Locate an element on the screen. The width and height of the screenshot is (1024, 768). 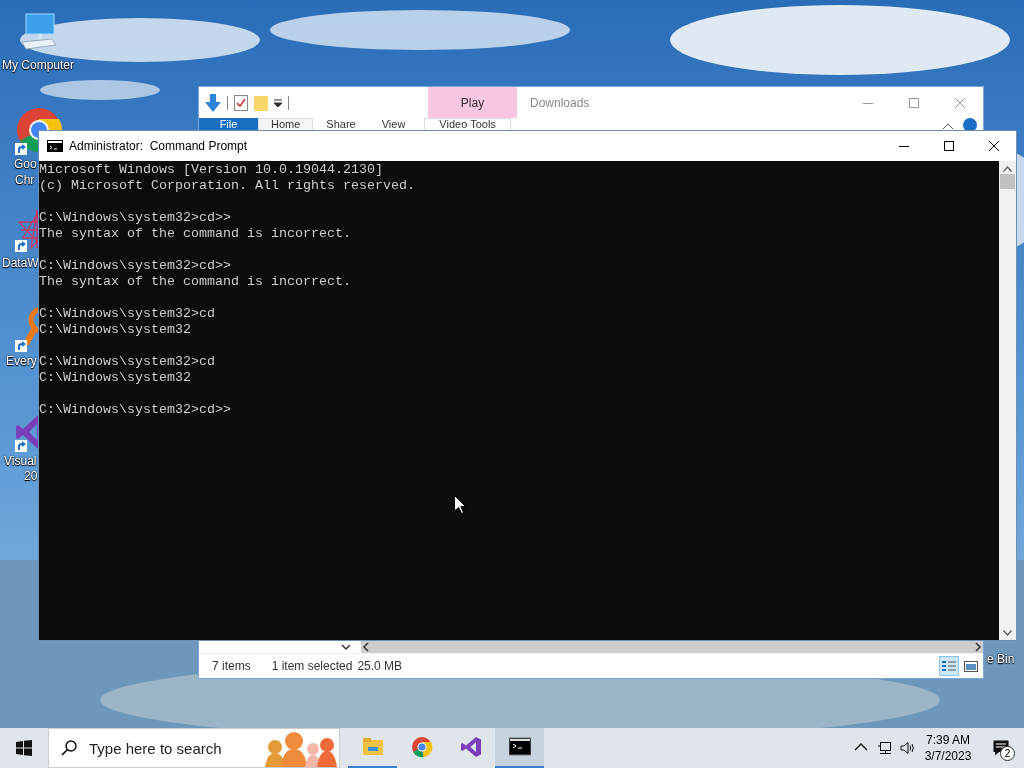
search-box: Type here to search is located at coordinates (194, 748).